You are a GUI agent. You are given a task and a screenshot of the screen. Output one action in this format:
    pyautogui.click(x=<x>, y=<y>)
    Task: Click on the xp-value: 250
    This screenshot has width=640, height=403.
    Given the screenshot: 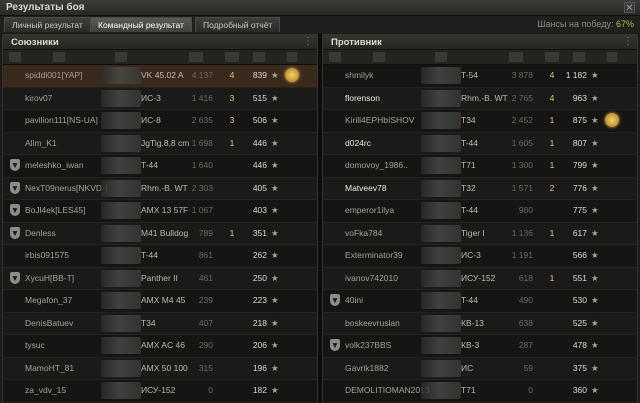 What is the action you would take?
    pyautogui.click(x=259, y=277)
    